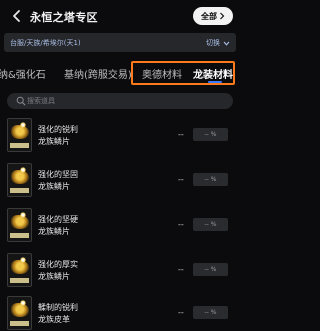  What do you see at coordinates (120, 181) in the screenshot?
I see `list-item: 强化的坚固 龙族鳞片 -- -- %` at bounding box center [120, 181].